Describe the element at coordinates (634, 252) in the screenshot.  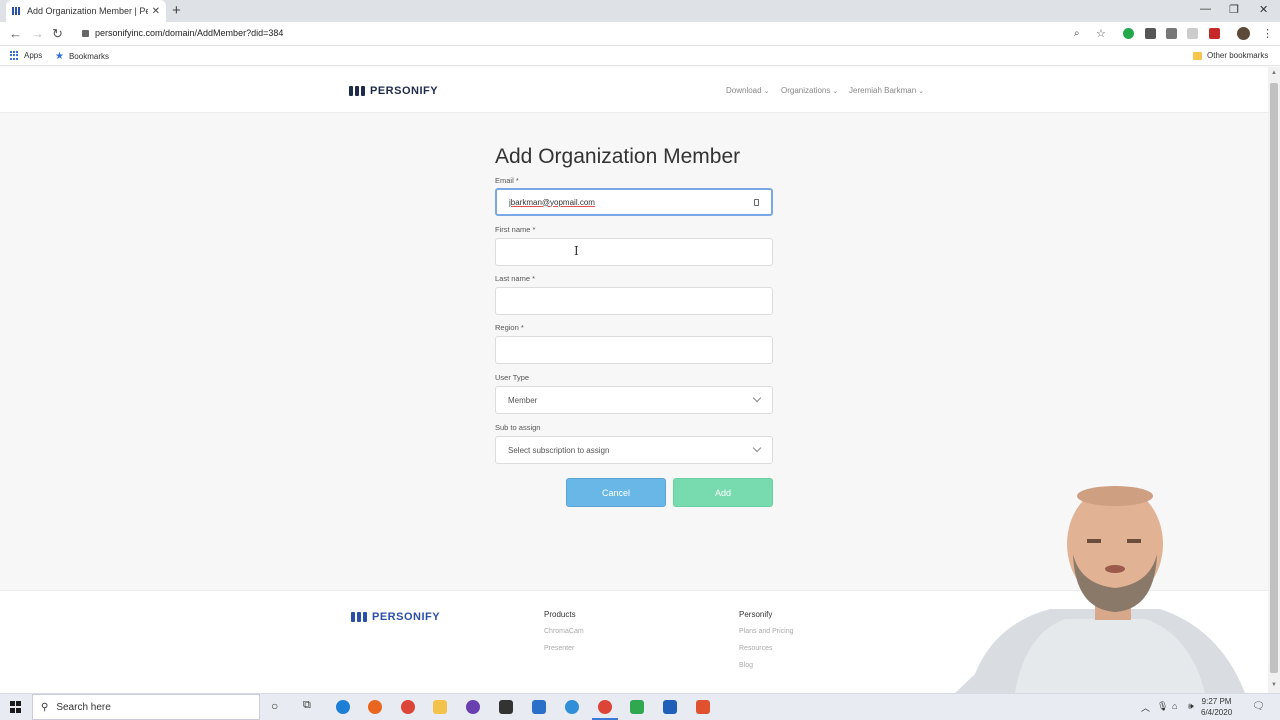
I see `first-name-field` at that location.